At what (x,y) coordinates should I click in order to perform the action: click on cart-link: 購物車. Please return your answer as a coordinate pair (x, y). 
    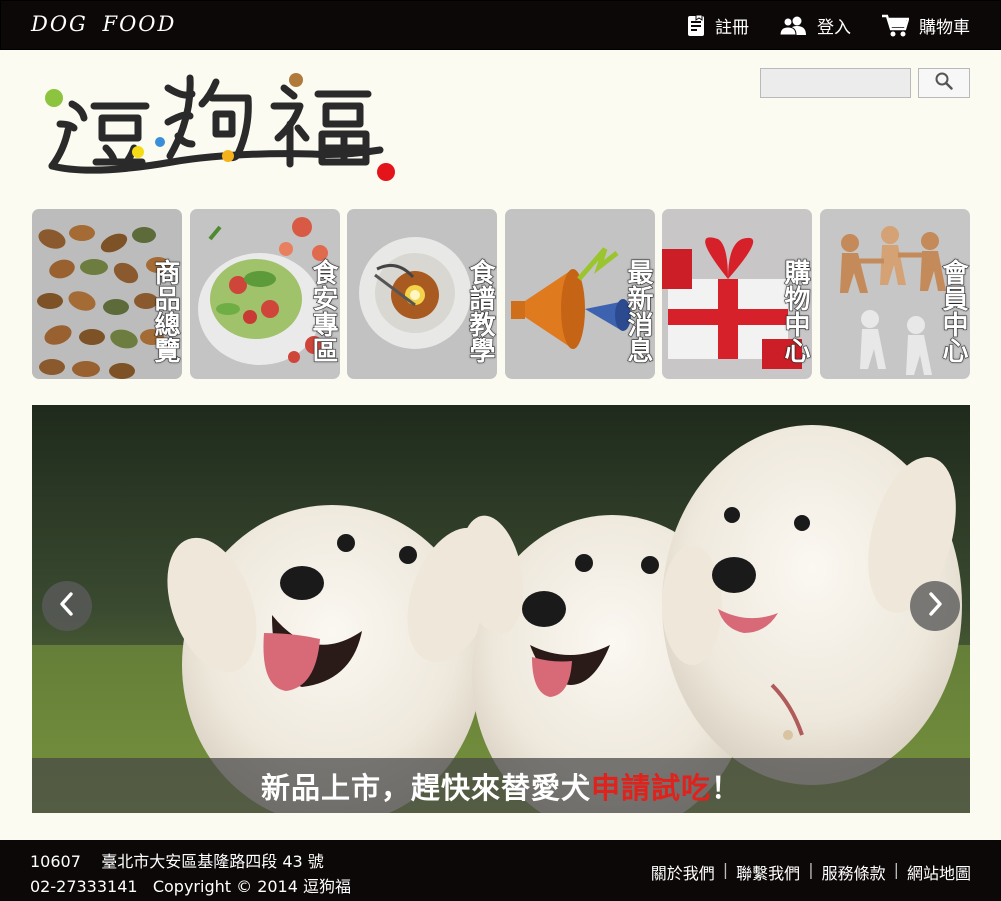
    Looking at the image, I should click on (925, 25).